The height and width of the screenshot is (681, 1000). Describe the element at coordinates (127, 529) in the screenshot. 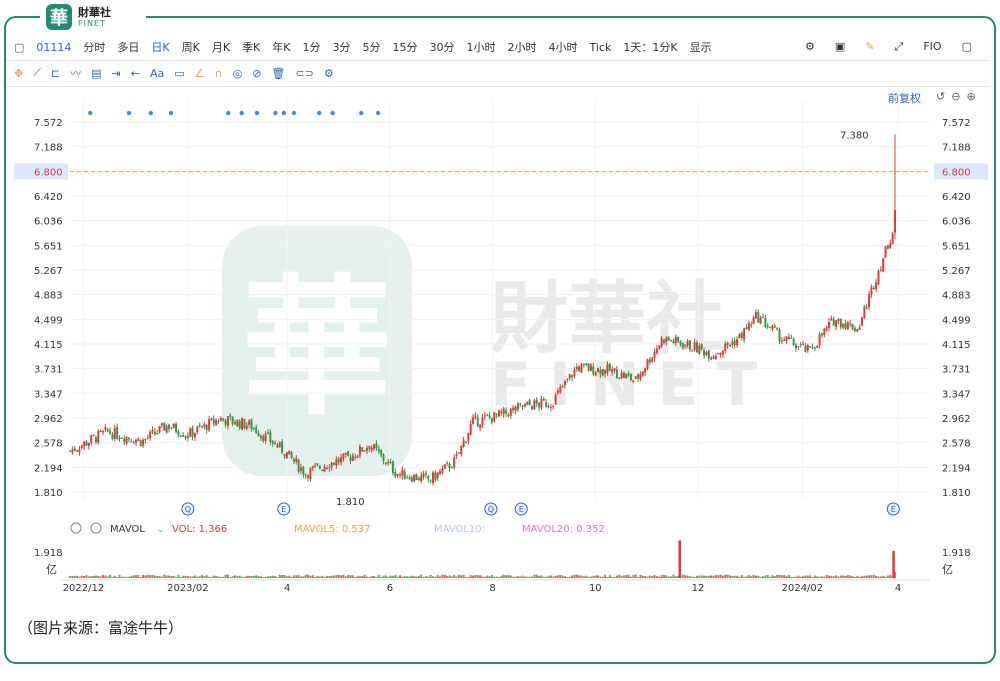

I see `vol-indicator-name: MAVOL` at that location.